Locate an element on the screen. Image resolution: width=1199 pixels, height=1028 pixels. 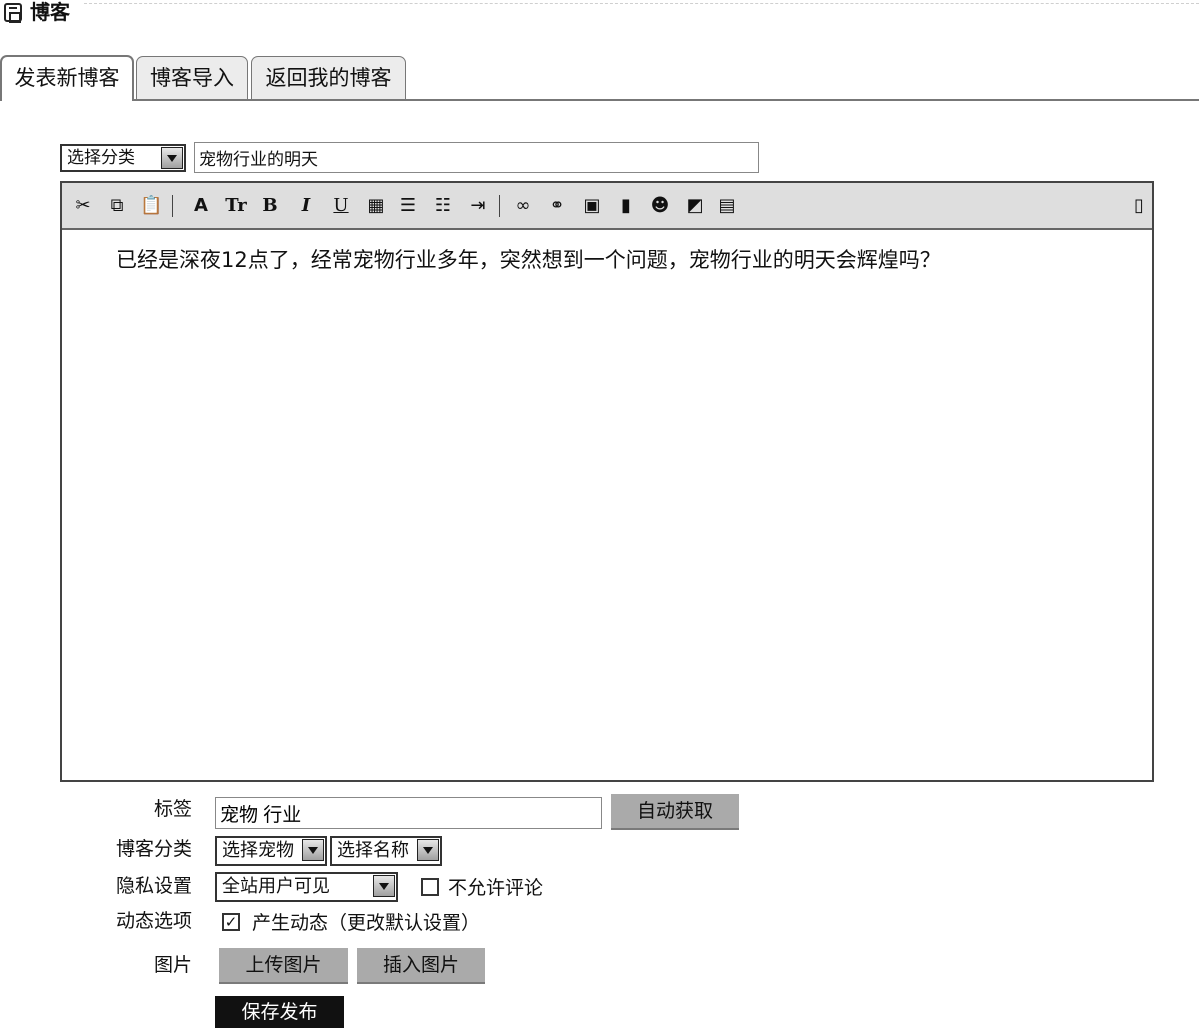
cut-icon: ✂ is located at coordinates (83, 206).